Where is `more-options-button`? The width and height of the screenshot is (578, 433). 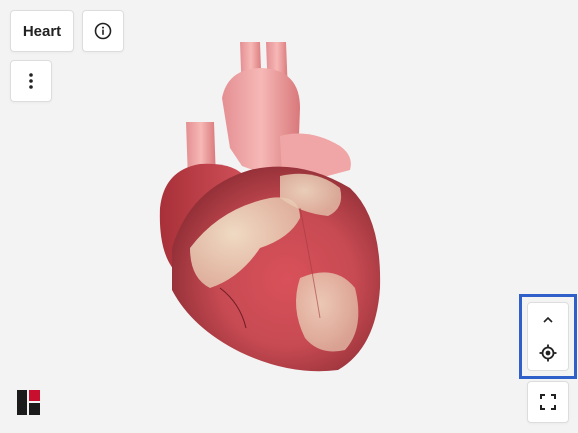
more-options-button is located at coordinates (31, 81).